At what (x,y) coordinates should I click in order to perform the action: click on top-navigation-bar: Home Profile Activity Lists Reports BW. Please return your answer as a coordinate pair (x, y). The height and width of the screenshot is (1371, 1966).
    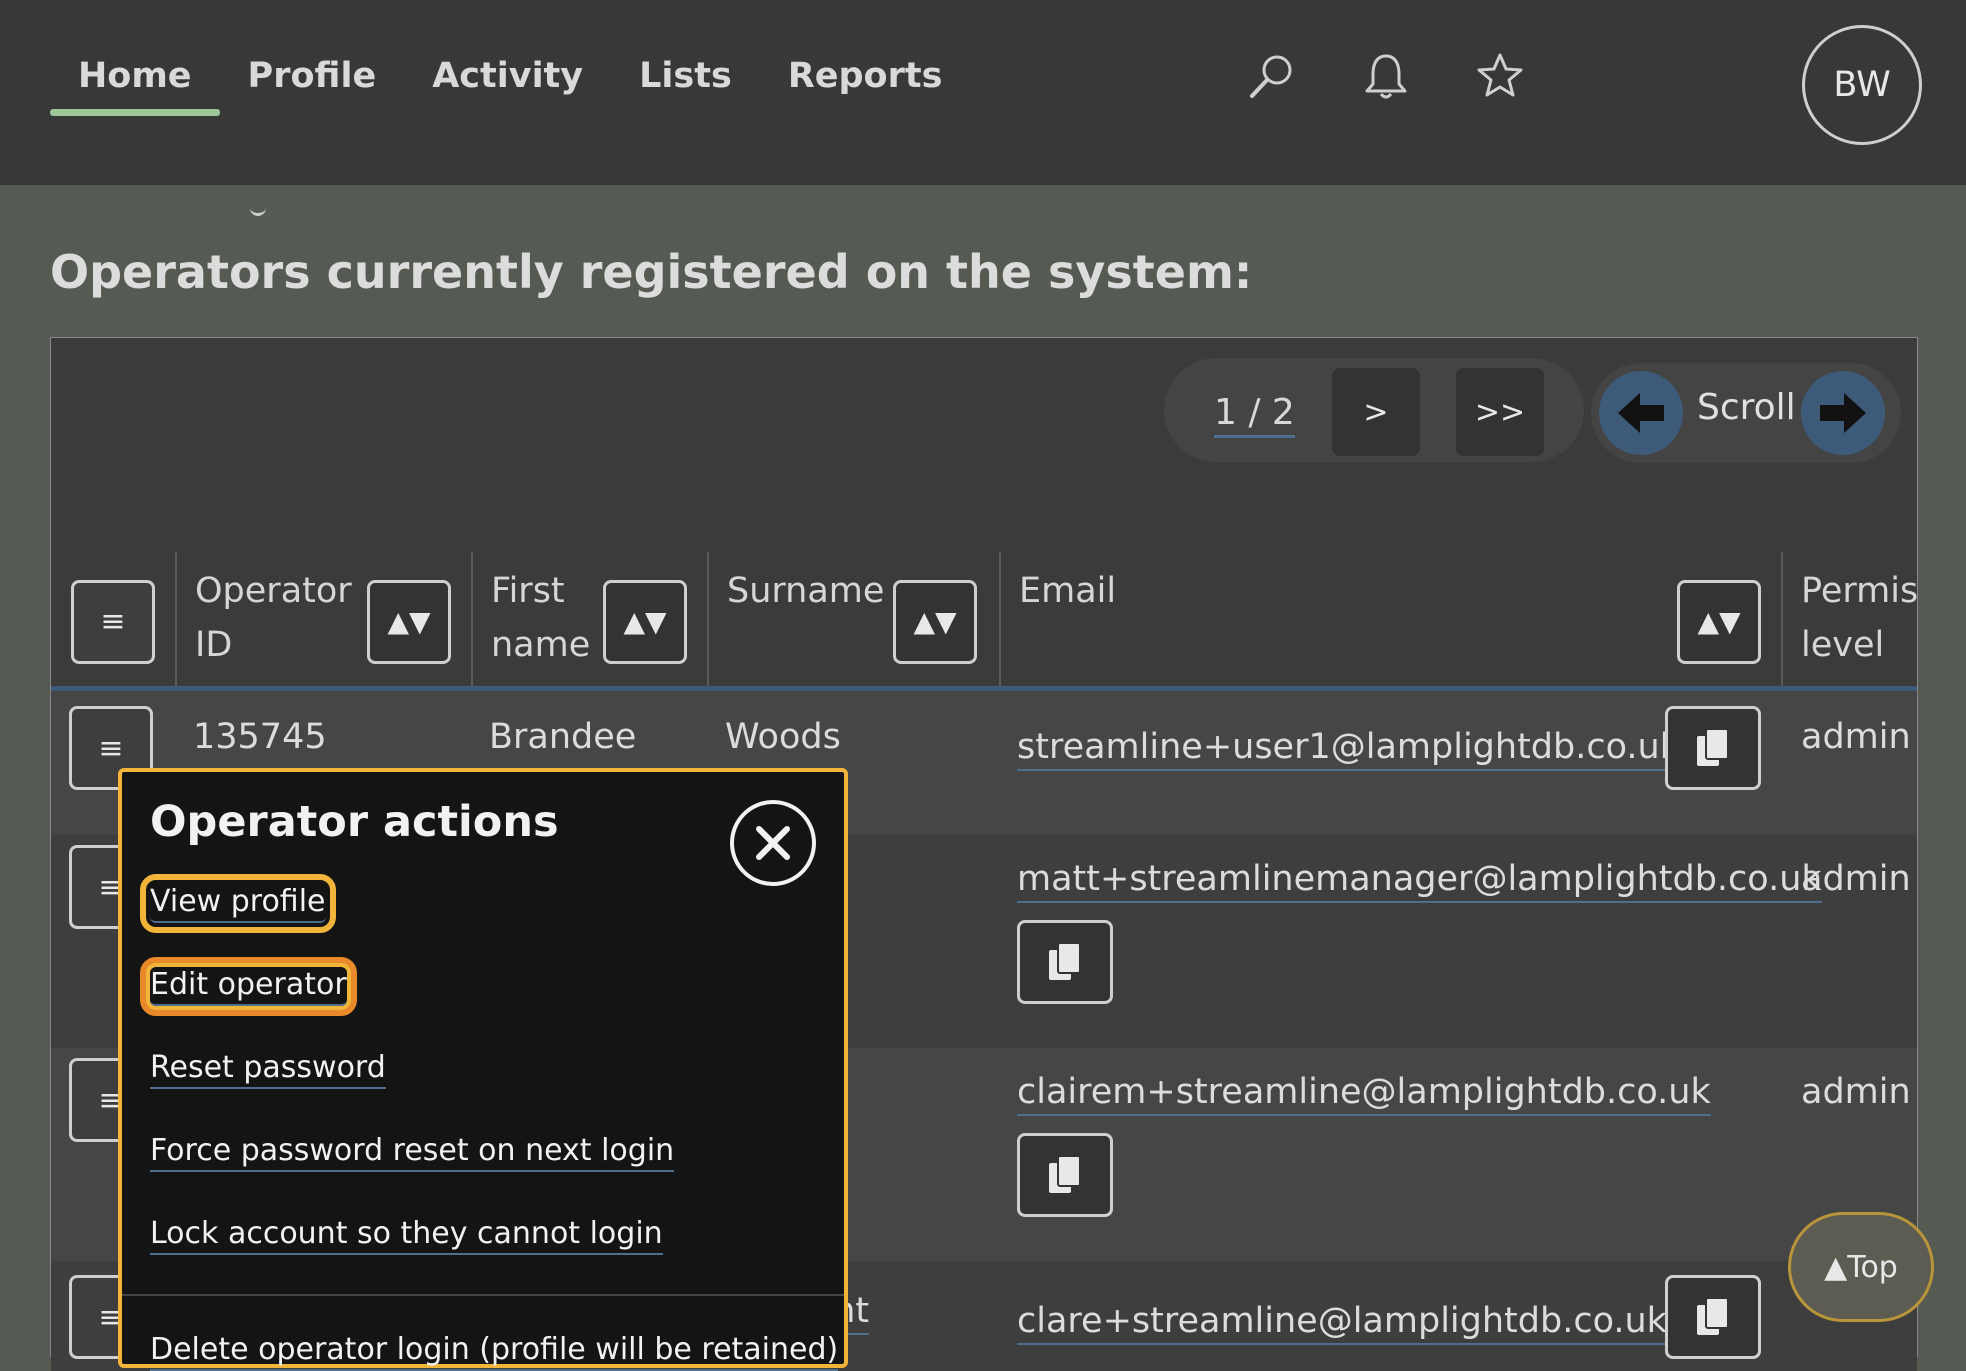
    Looking at the image, I should click on (983, 92).